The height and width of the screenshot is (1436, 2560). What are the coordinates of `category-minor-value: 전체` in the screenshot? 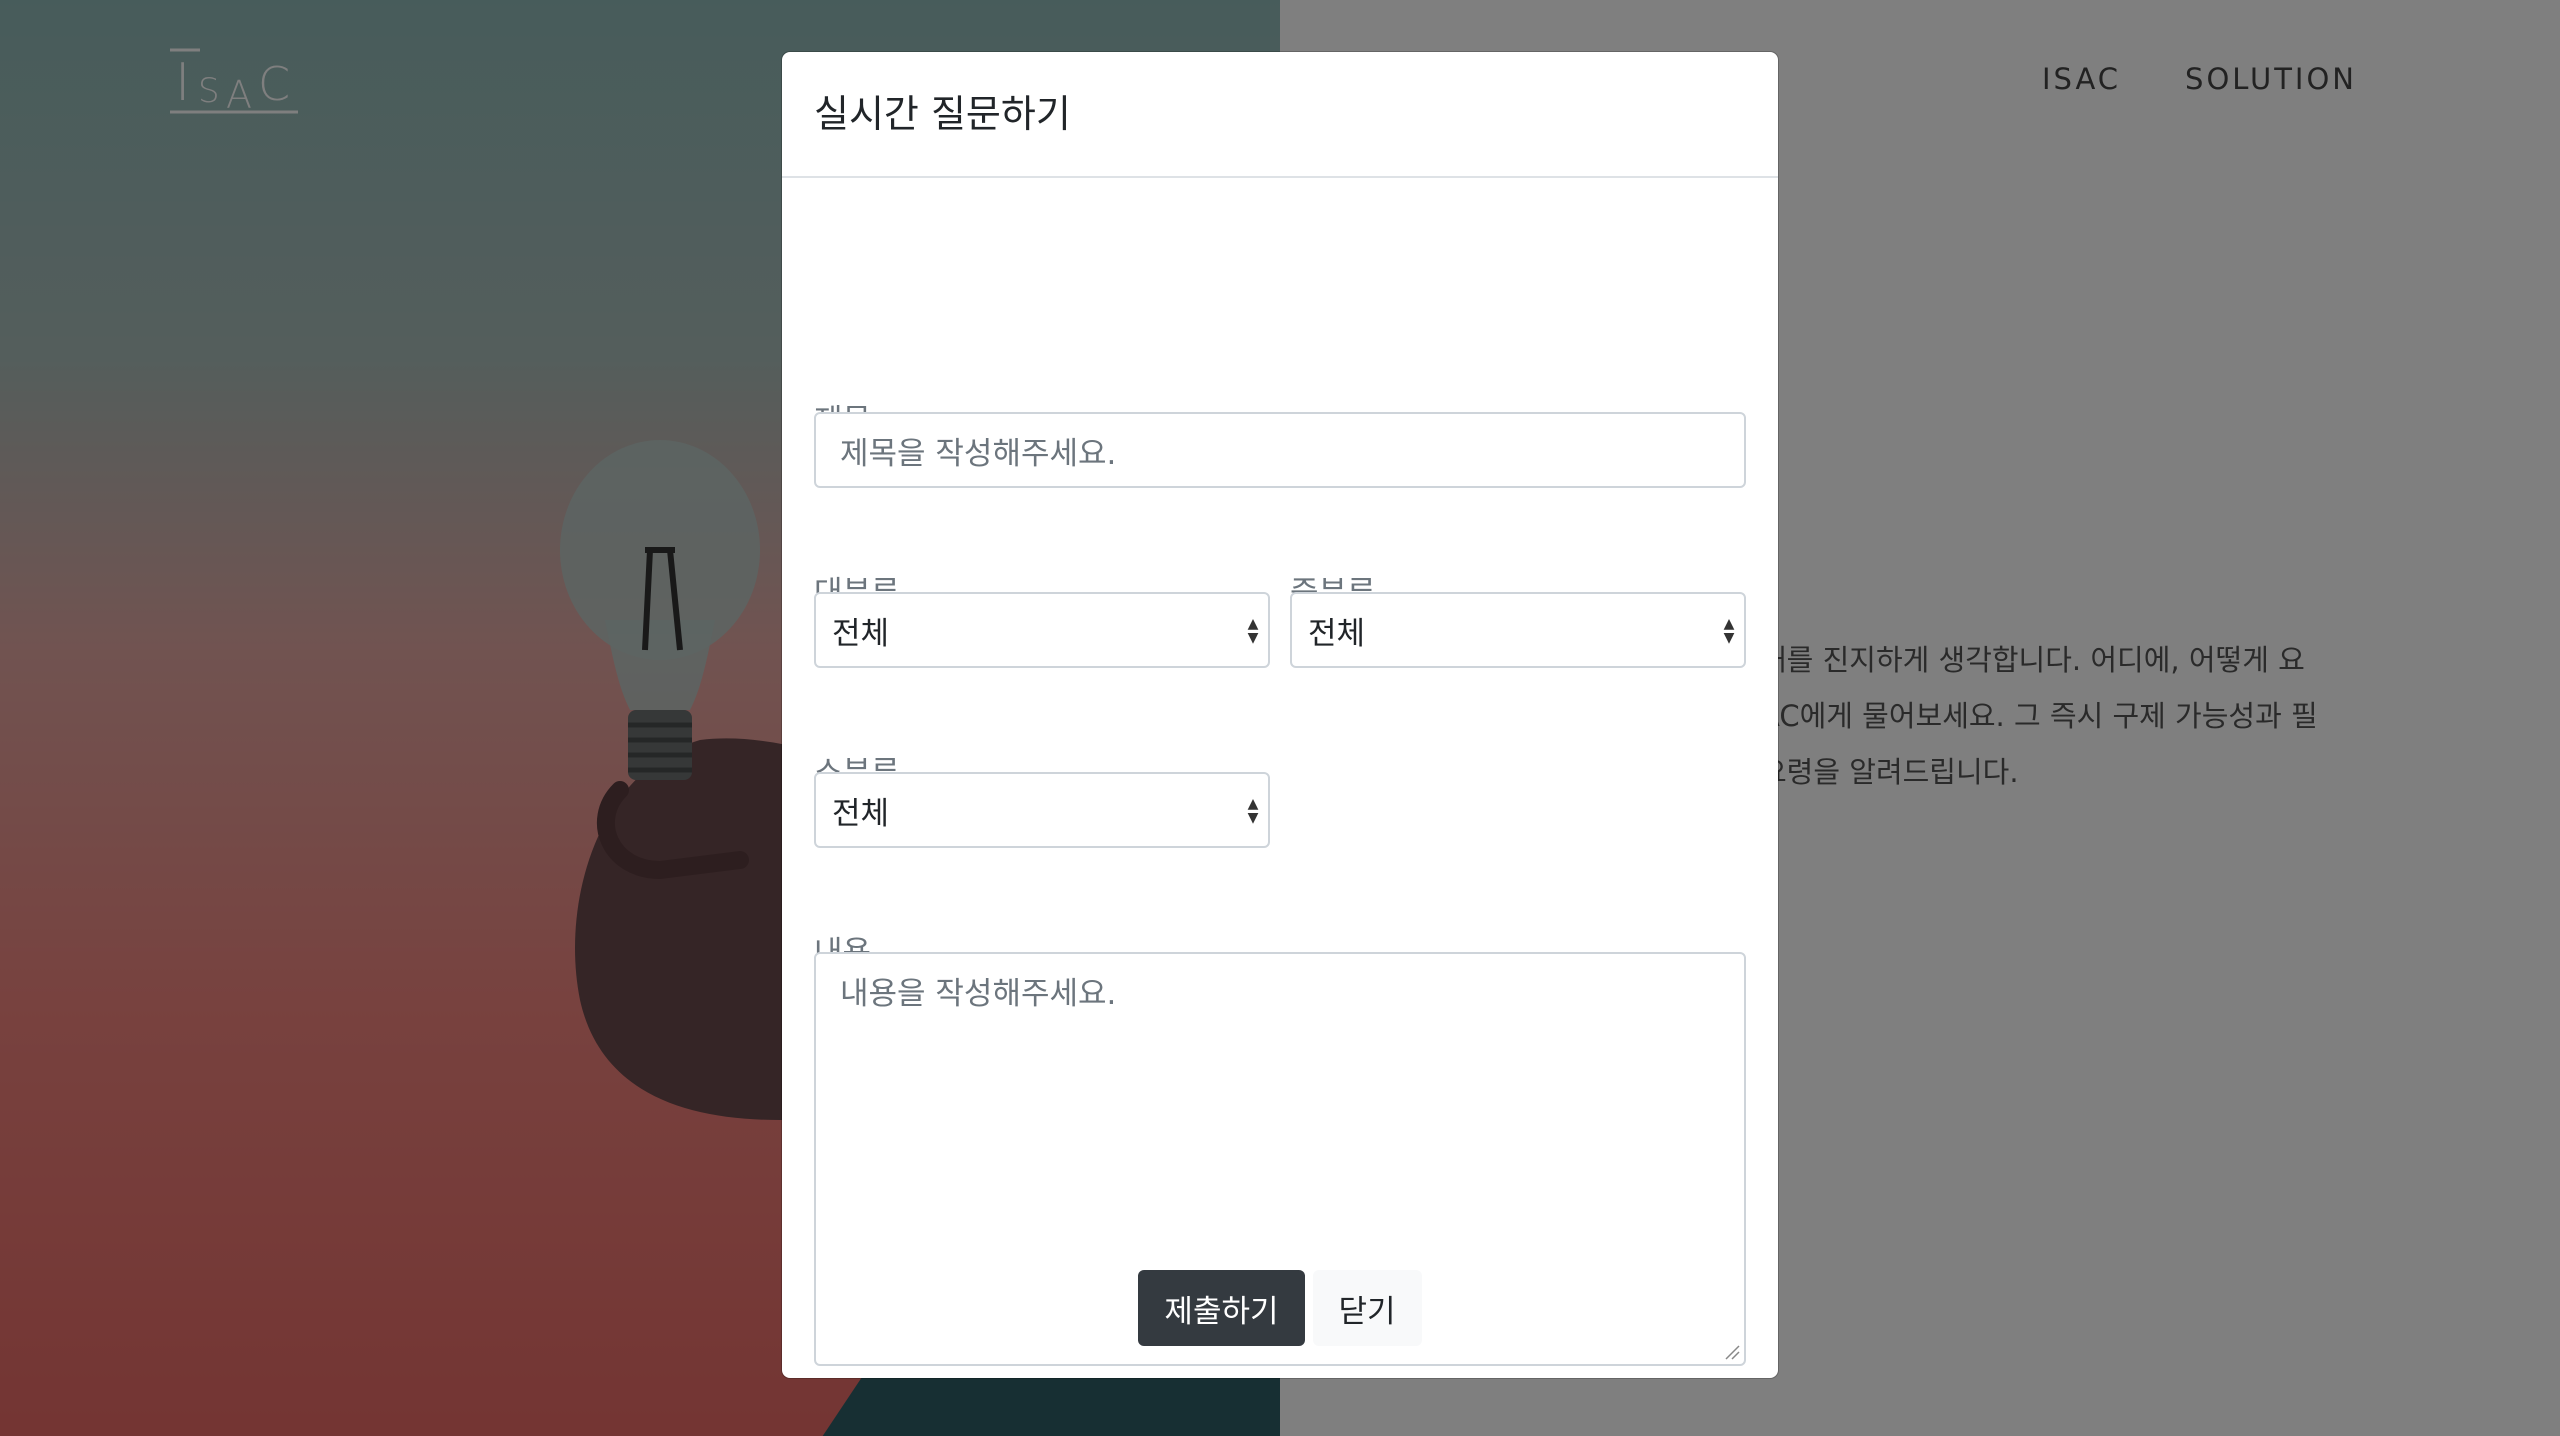 It's located at (861, 813).